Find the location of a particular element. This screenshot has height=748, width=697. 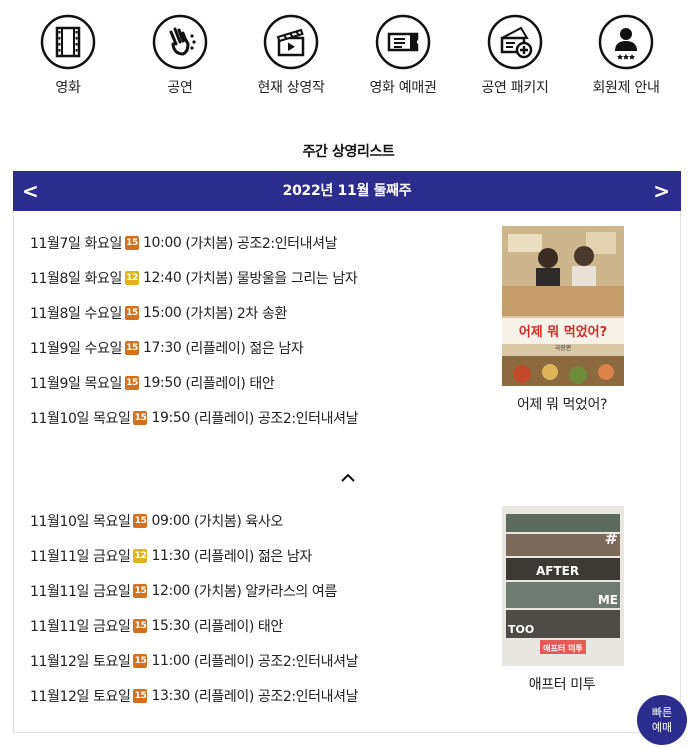

poster-title-text: 애프터 미투 is located at coordinates (563, 648).